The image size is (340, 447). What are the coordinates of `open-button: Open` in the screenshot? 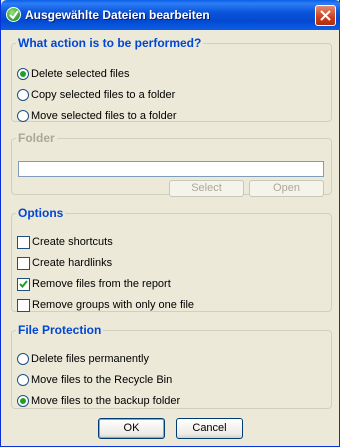 It's located at (286, 188).